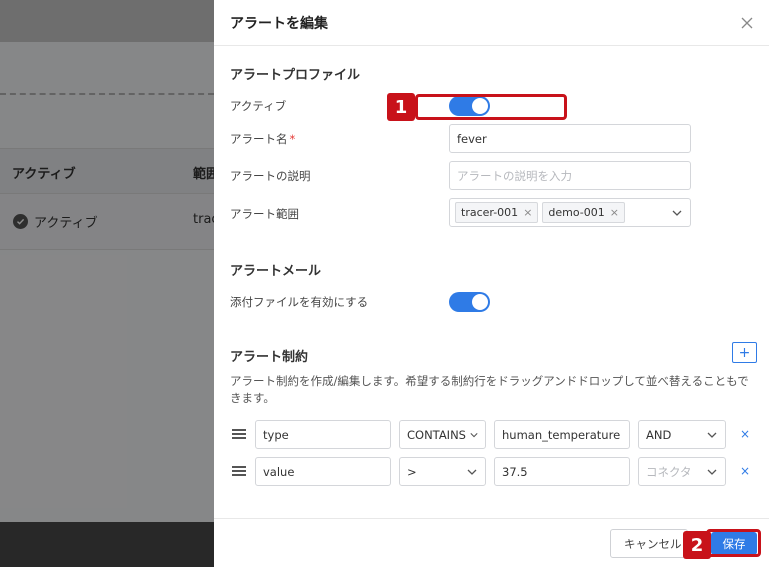  What do you see at coordinates (490, 212) in the screenshot?
I see `scope-tag-label: tracer-001` at bounding box center [490, 212].